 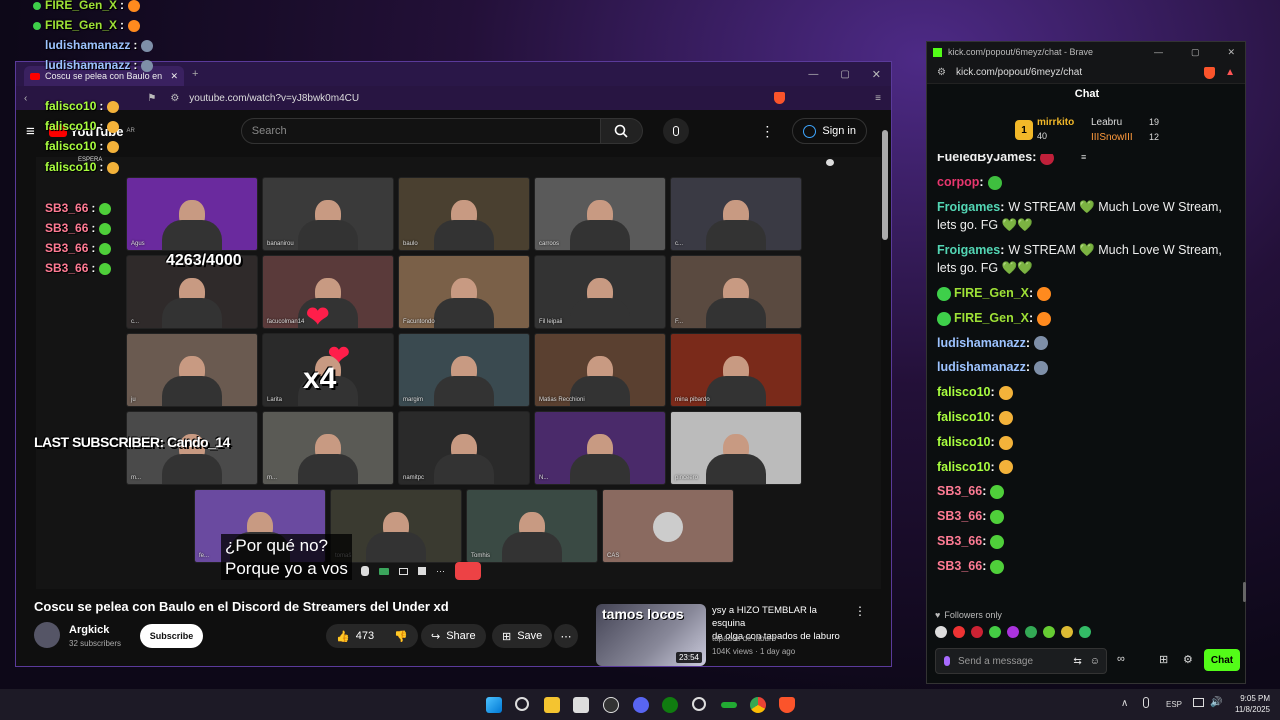 I want to click on sign-in-button: Sign in, so click(x=829, y=131).